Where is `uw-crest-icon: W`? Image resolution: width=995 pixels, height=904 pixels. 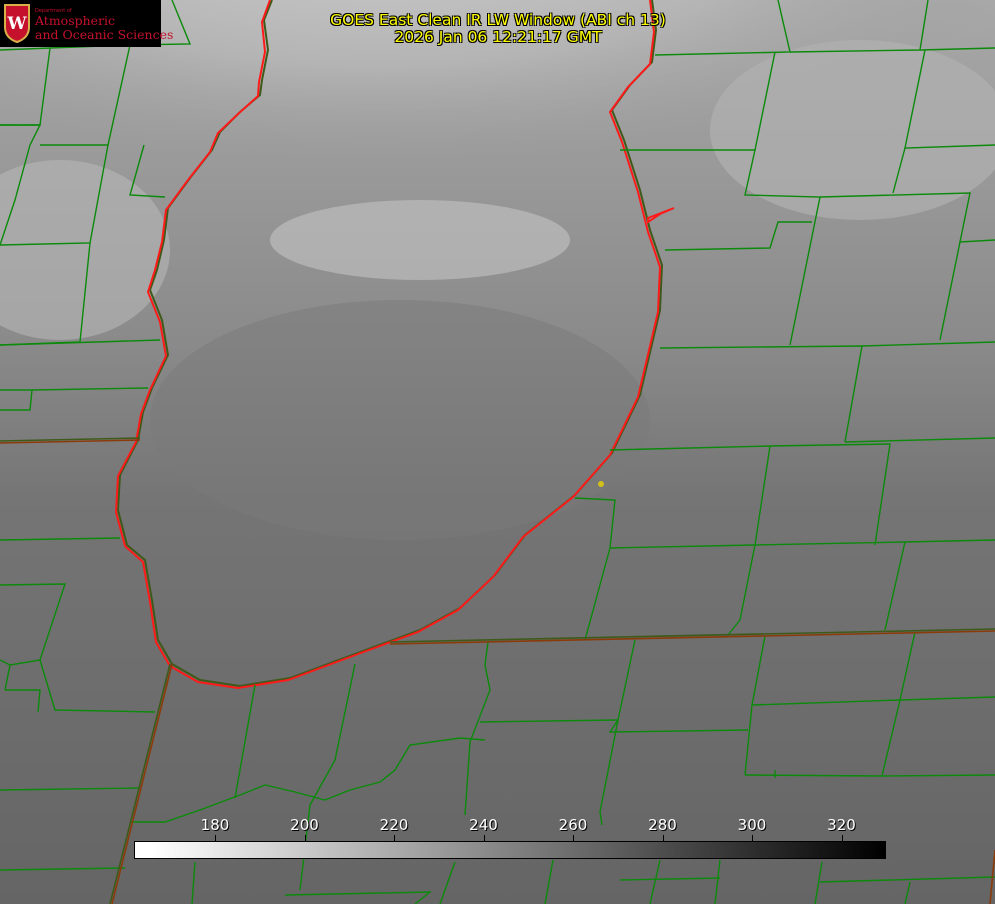
uw-crest-icon: W is located at coordinates (17, 23).